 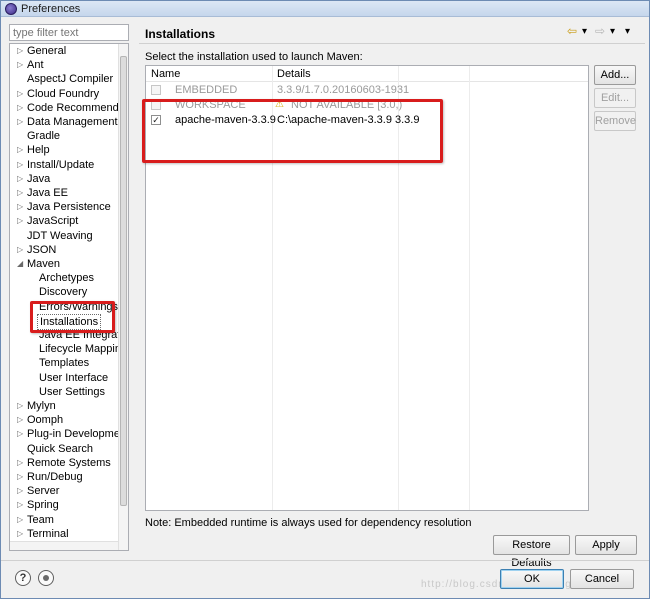 What do you see at coordinates (78, 434) in the screenshot?
I see `tree-item-label: Plug-in Development` at bounding box center [78, 434].